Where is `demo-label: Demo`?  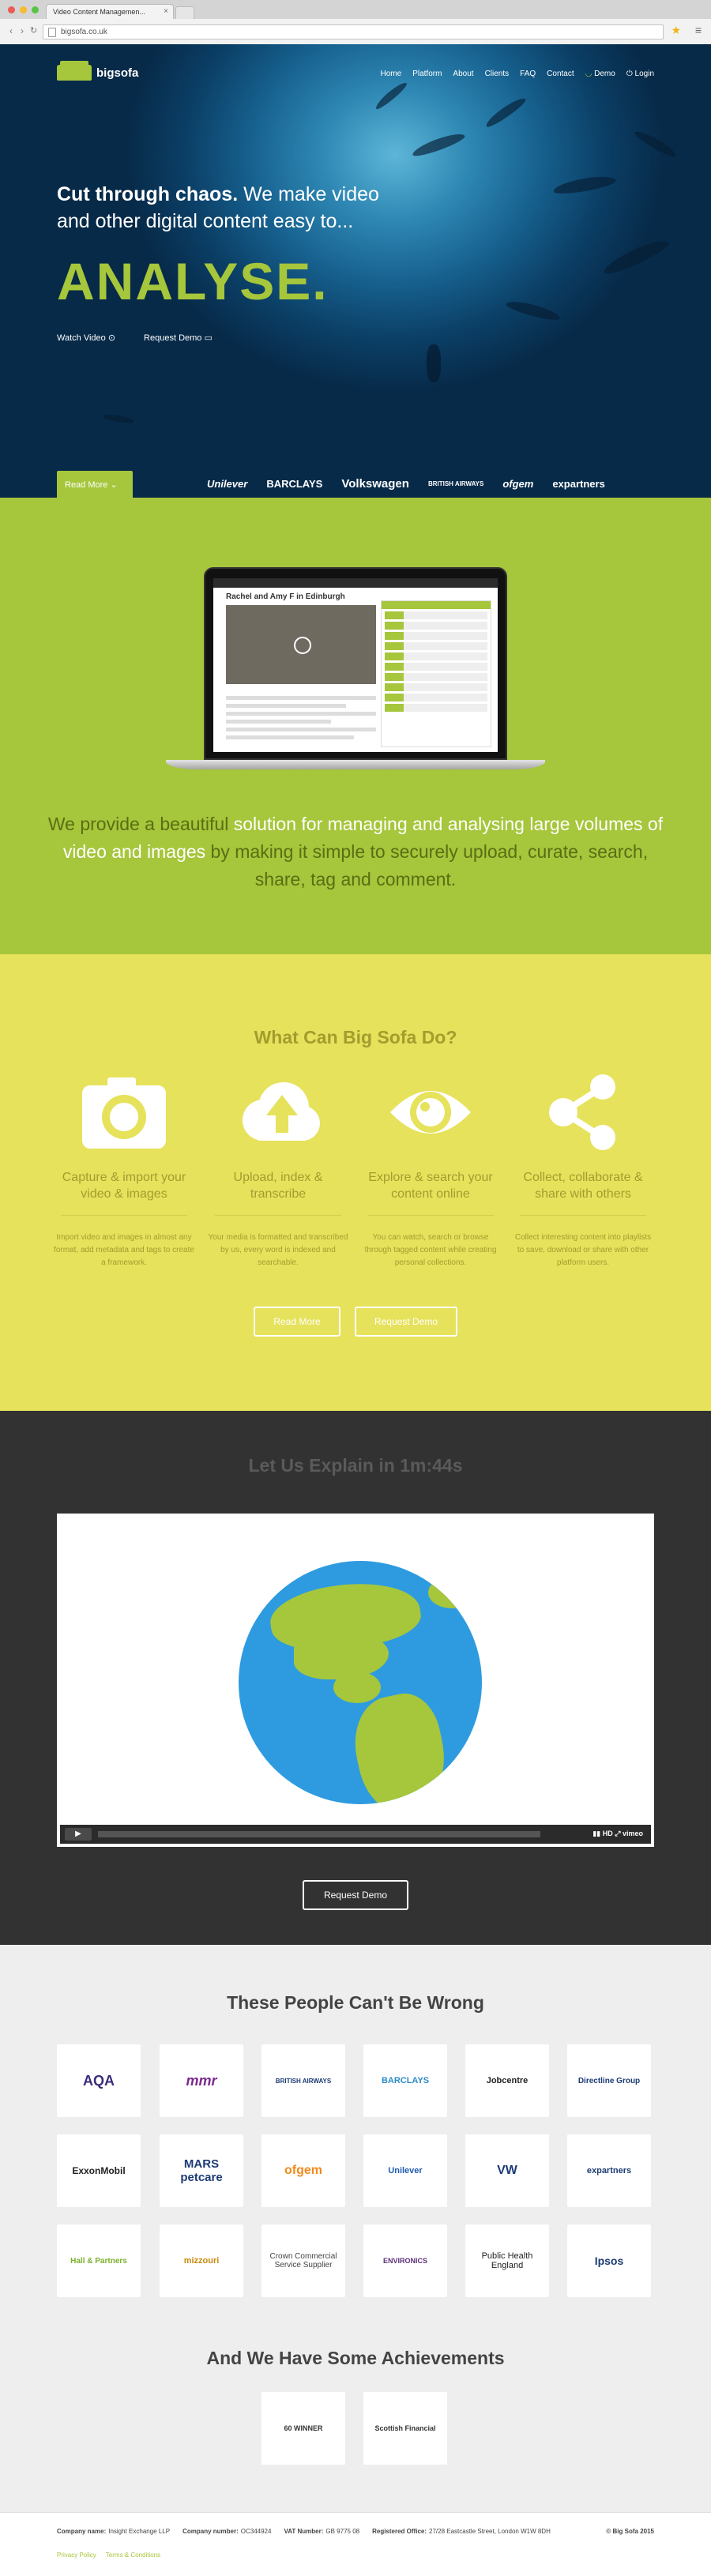
demo-label: Demo is located at coordinates (604, 74).